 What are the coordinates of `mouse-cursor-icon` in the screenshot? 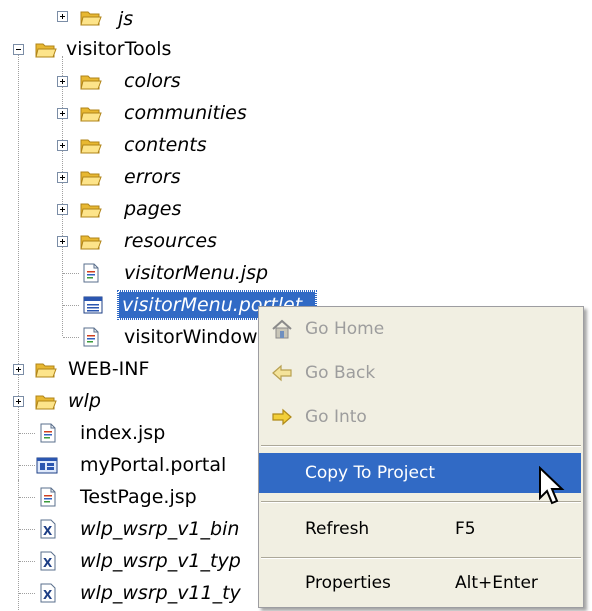 It's located at (552, 485).